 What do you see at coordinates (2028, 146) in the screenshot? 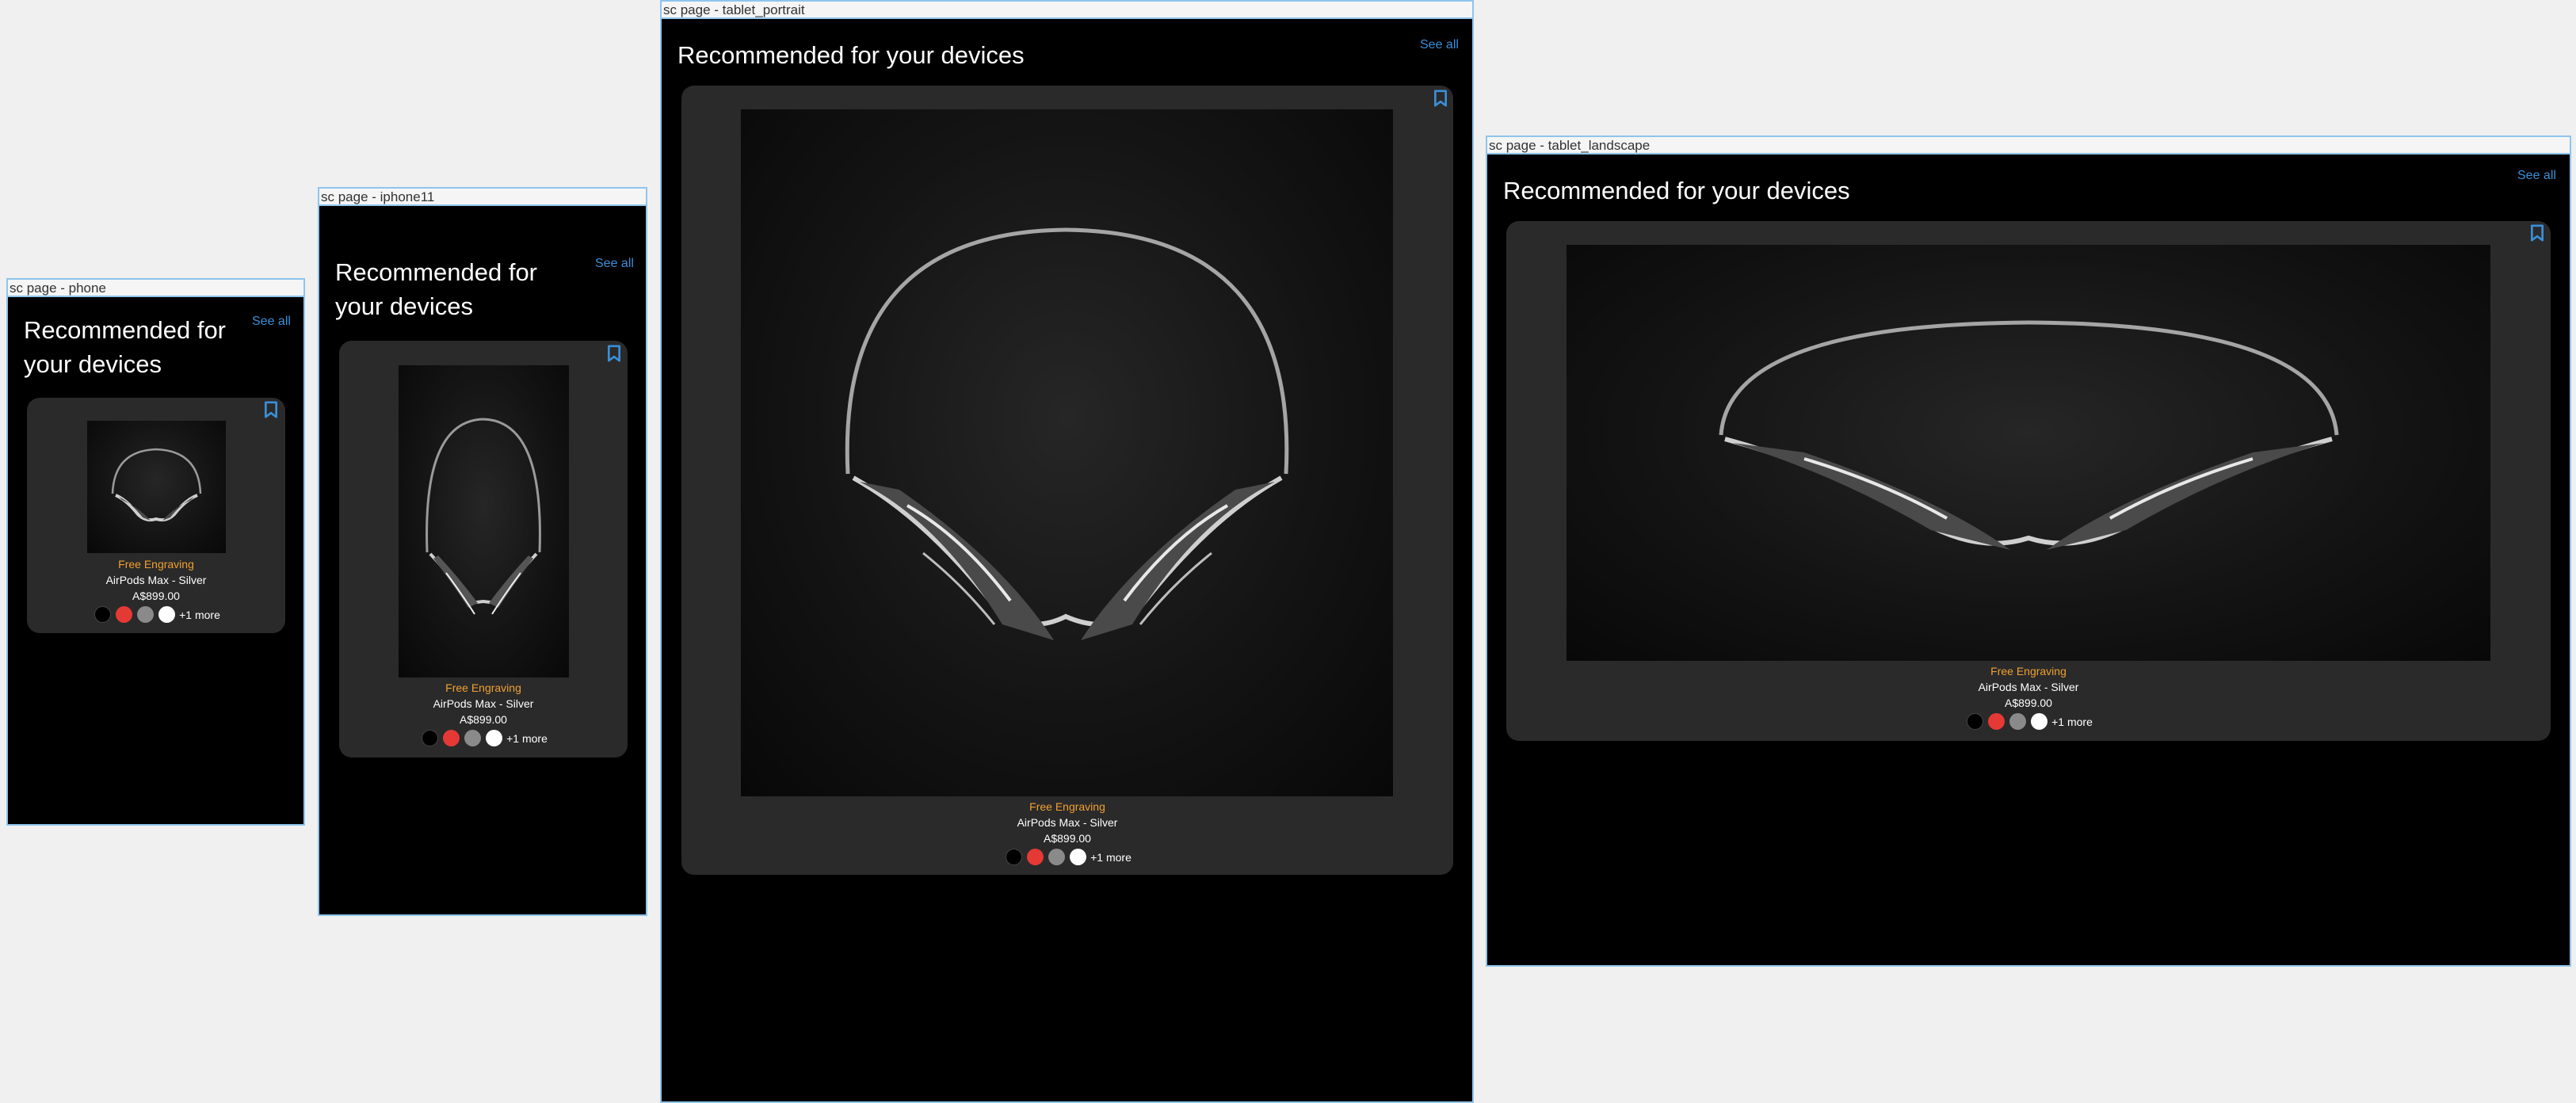
I see `frame-label: sc page - tablet_landscape` at bounding box center [2028, 146].